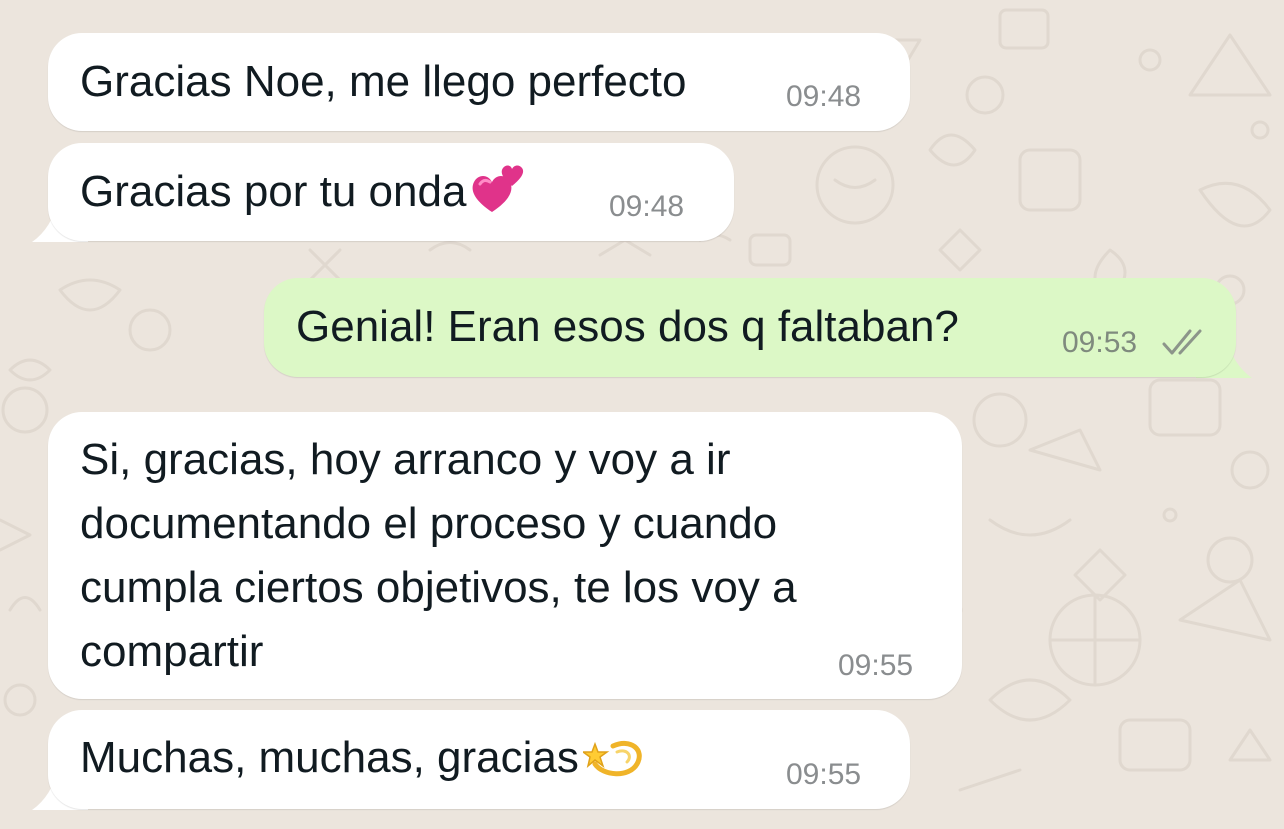 This screenshot has width=1284, height=829. What do you see at coordinates (273, 191) in the screenshot?
I see `message-text-content: Gracias por tu onda` at bounding box center [273, 191].